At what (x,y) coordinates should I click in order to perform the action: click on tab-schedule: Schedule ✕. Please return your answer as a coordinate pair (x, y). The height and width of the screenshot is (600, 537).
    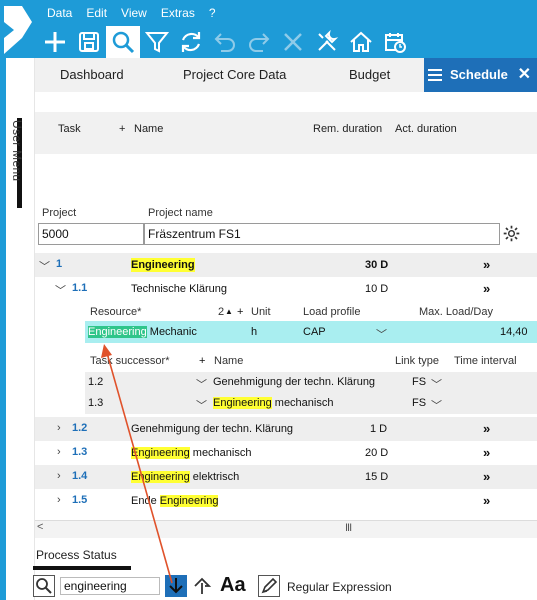
    Looking at the image, I should click on (480, 75).